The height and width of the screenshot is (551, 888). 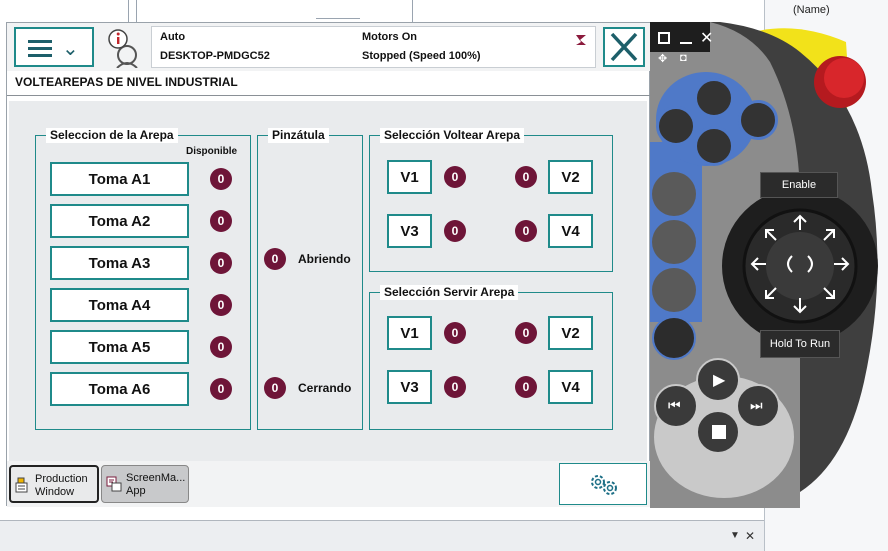 What do you see at coordinates (526, 387) in the screenshot?
I see `servir-v4-indicator: 0` at bounding box center [526, 387].